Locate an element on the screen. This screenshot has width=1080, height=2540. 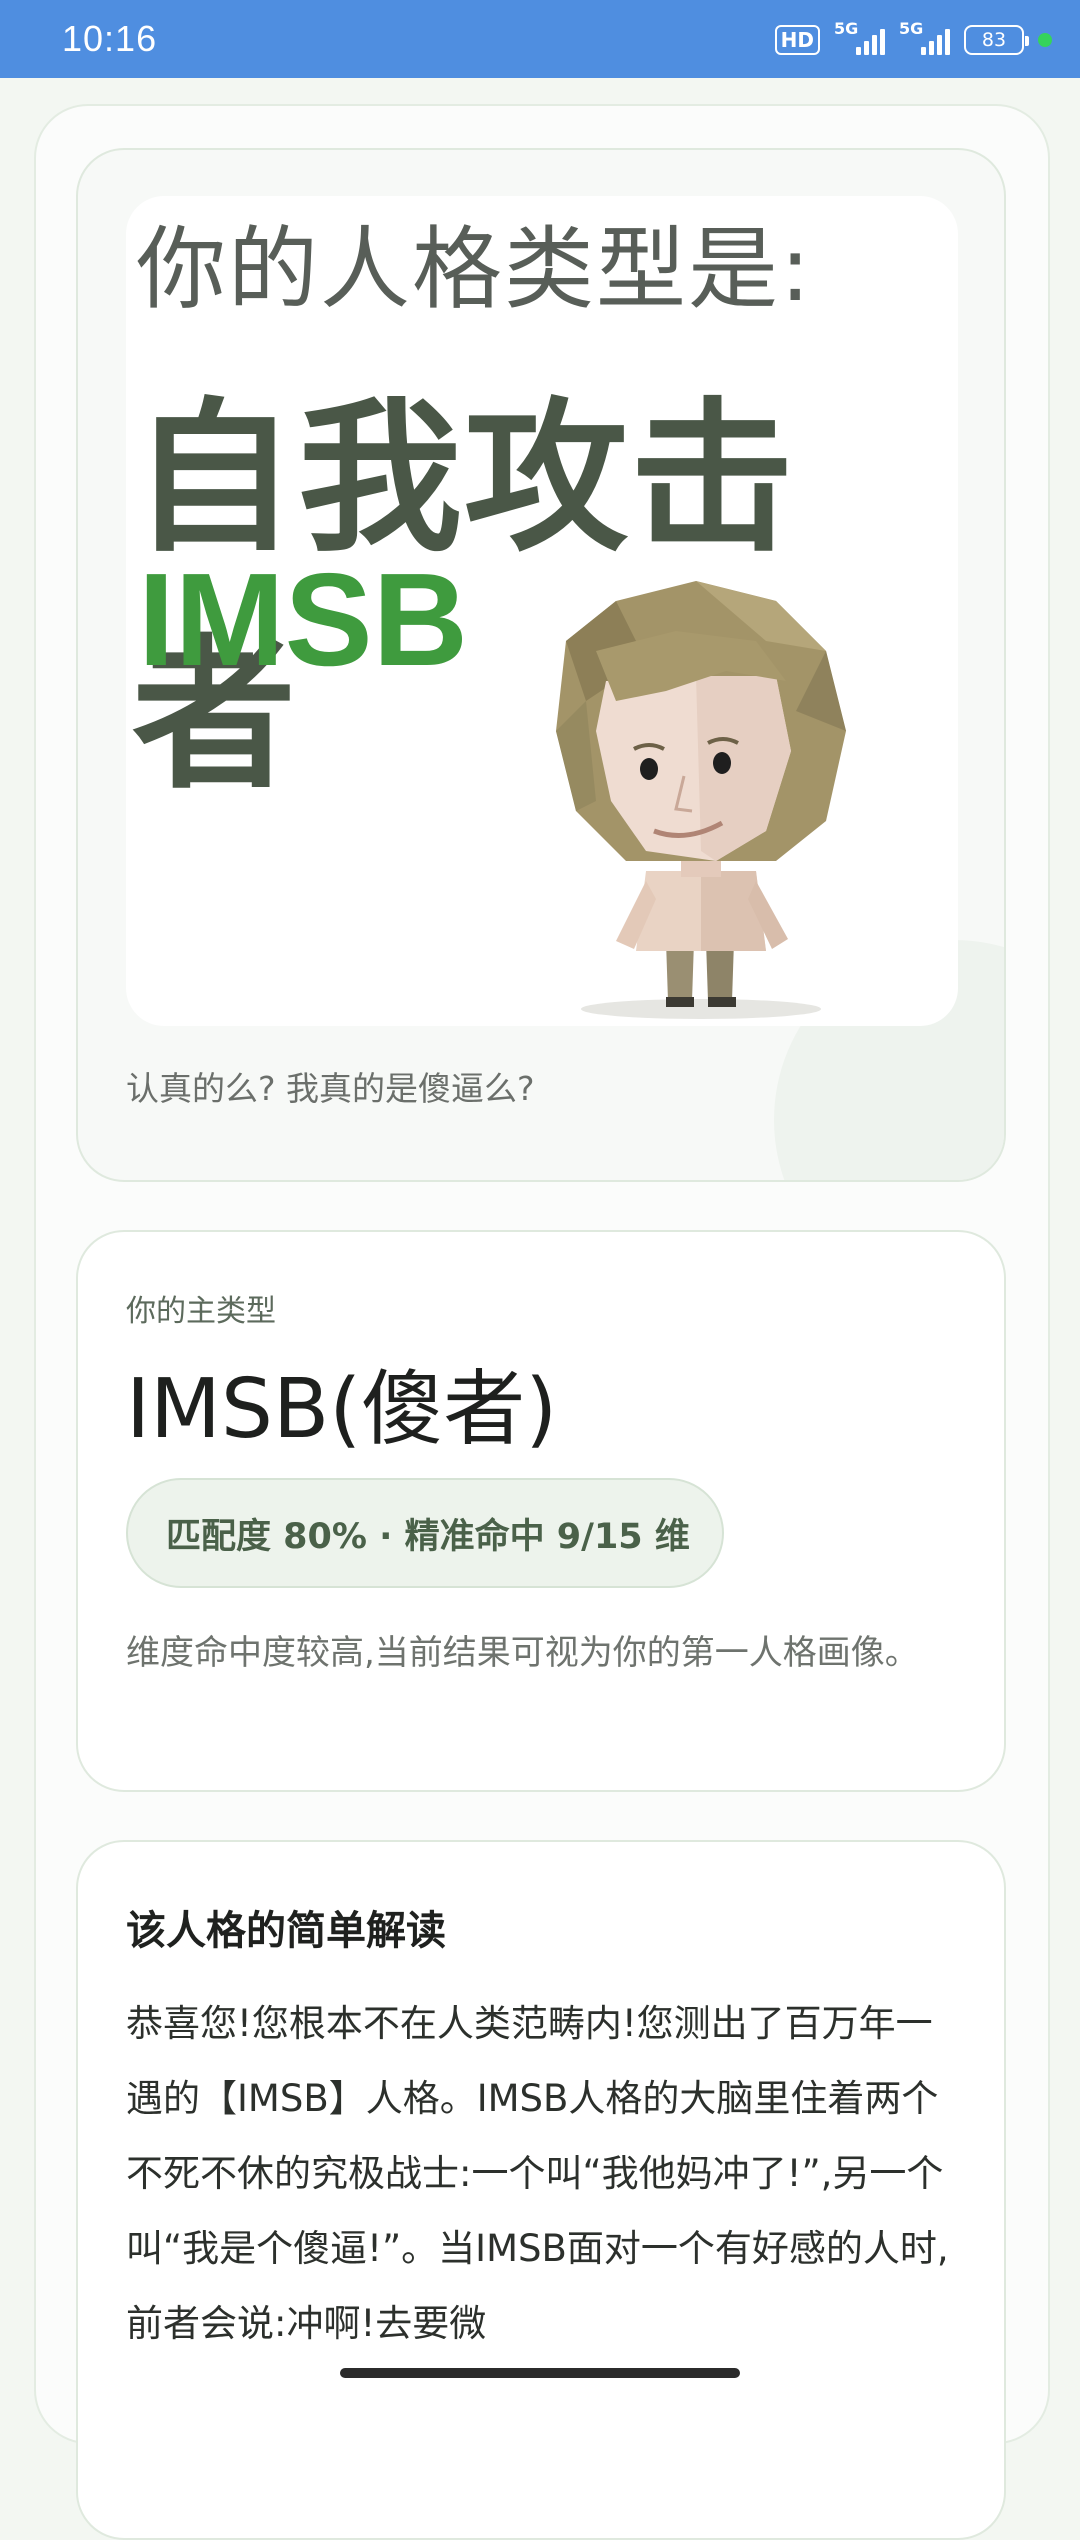
status-time: 10:16 is located at coordinates (110, 38).